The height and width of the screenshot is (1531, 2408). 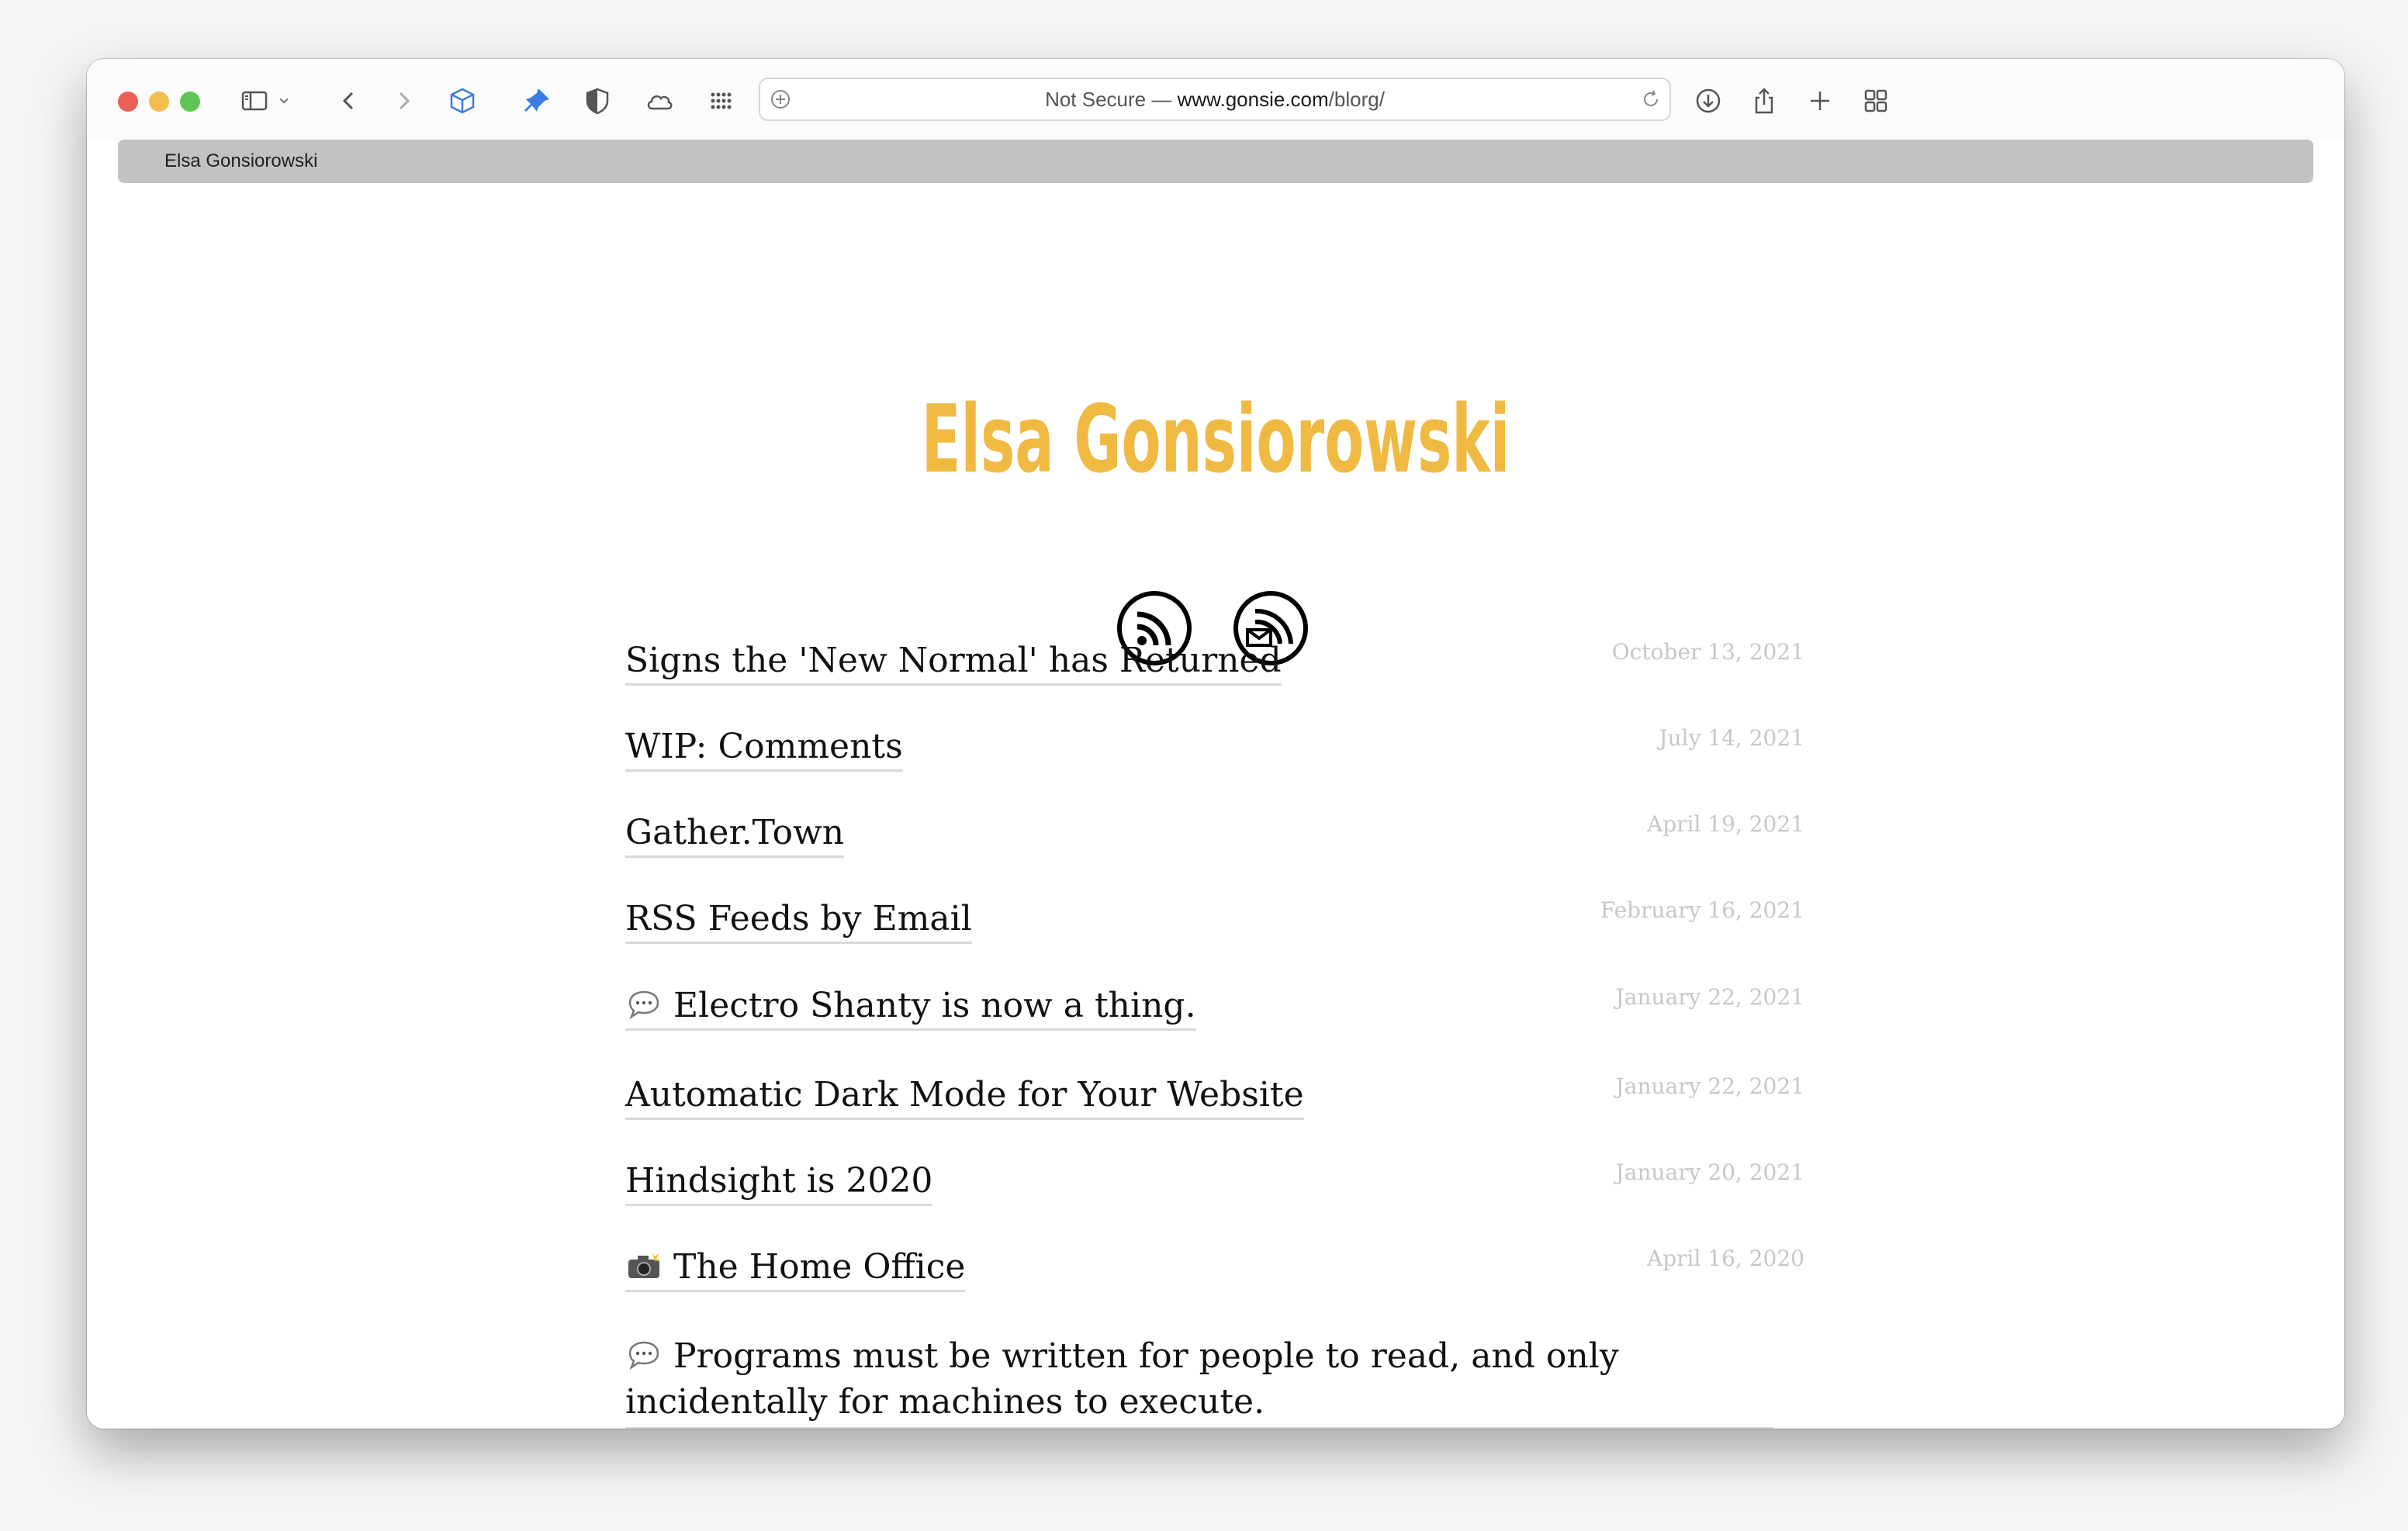 I want to click on url-host: www.gonsie.com, so click(x=1253, y=99).